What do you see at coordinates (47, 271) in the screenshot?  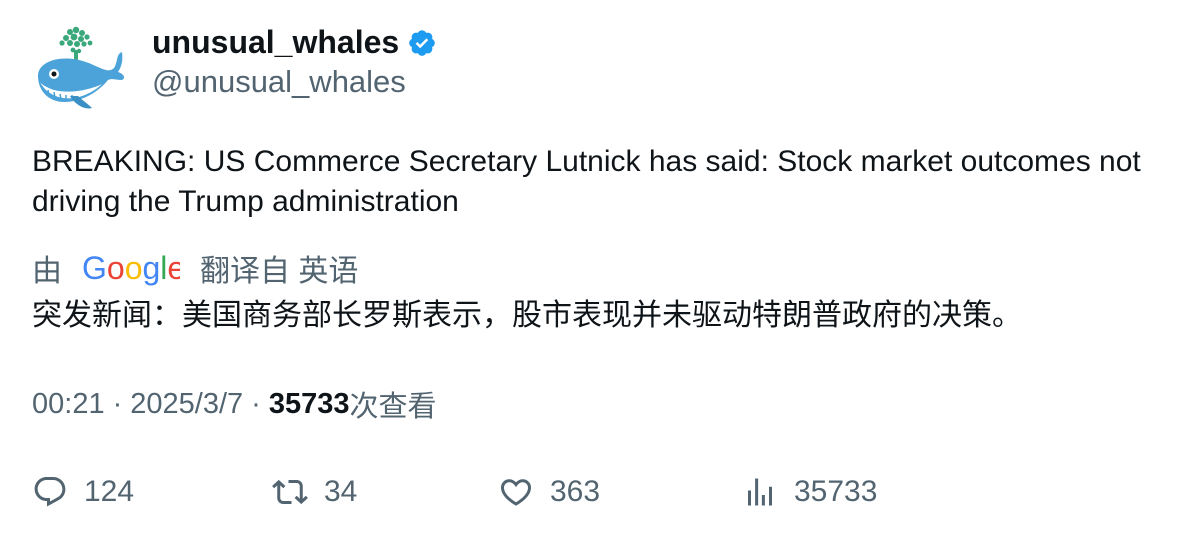 I see `translation-prefix: 由` at bounding box center [47, 271].